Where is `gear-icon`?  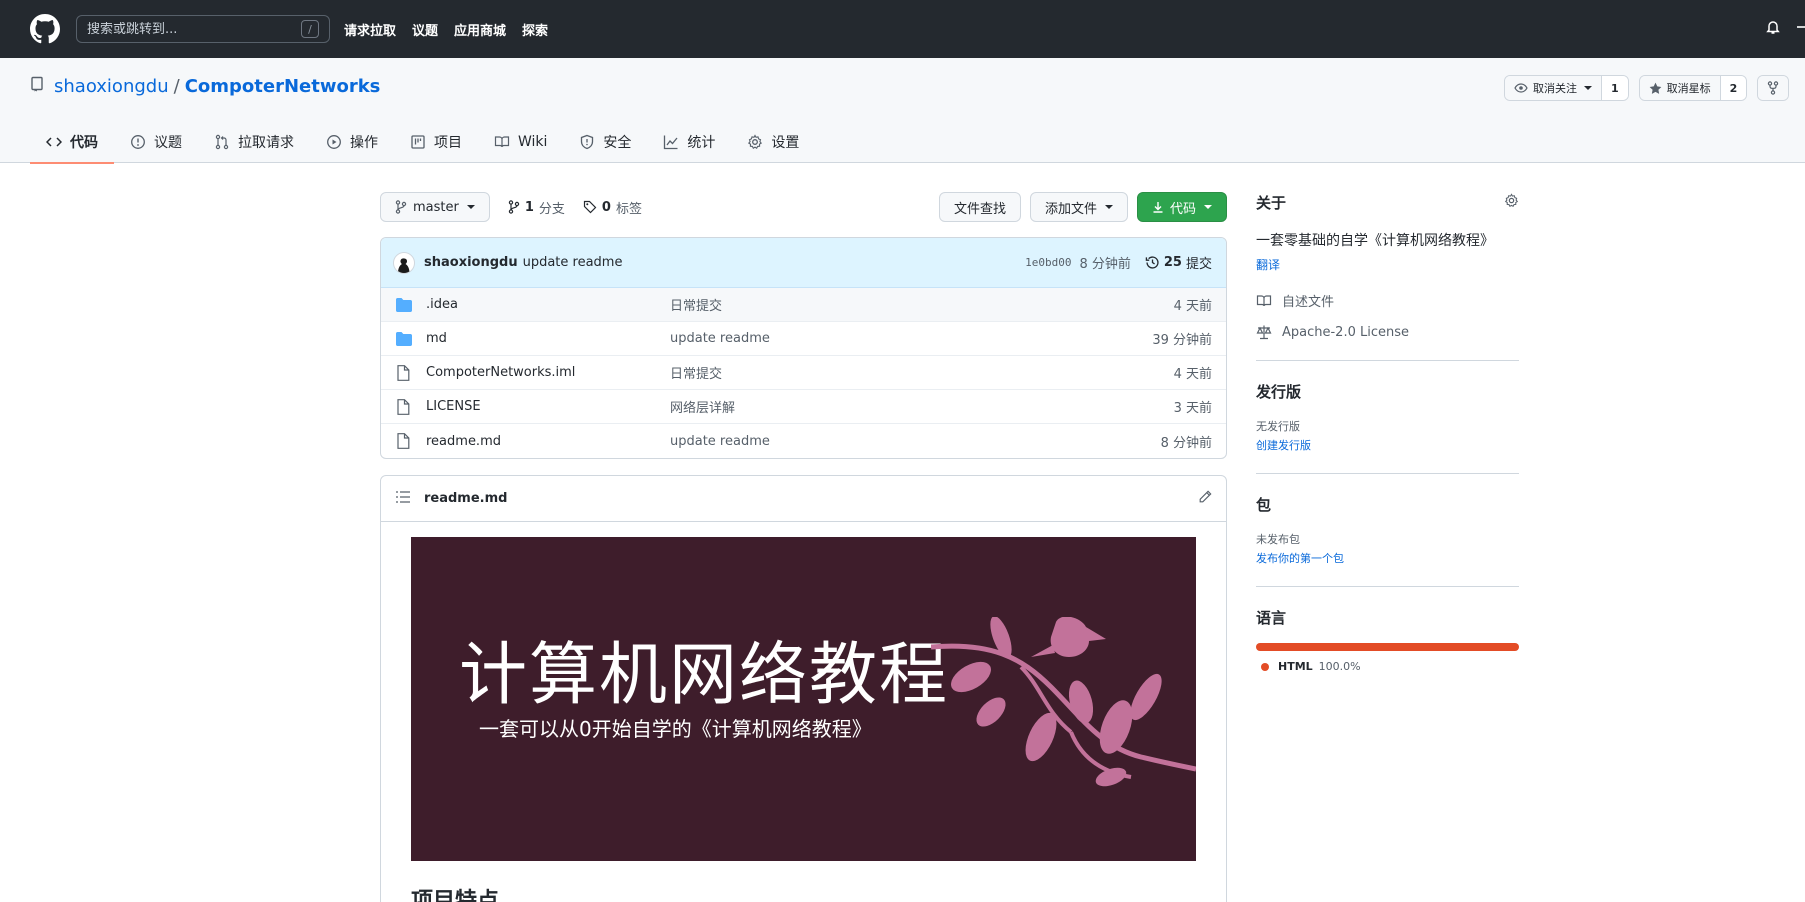 gear-icon is located at coordinates (1511, 202).